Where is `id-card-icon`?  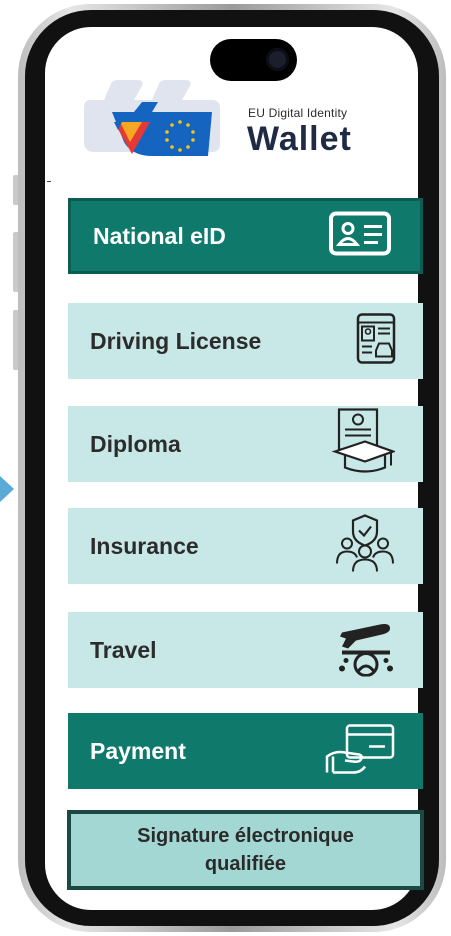 id-card-icon is located at coordinates (360, 236).